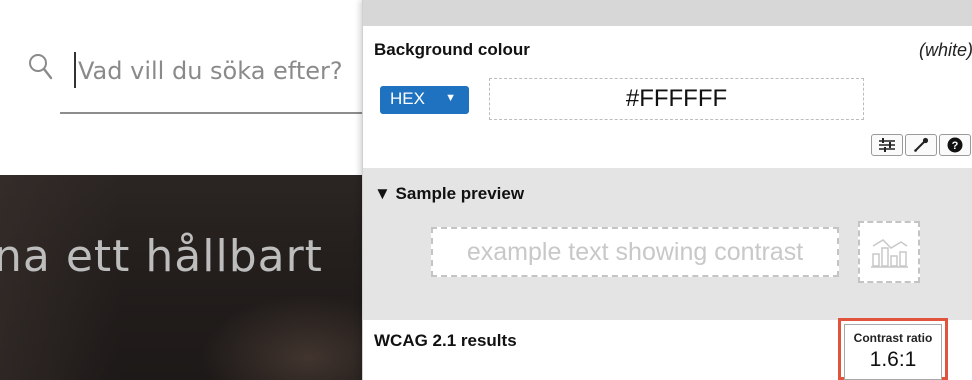 The height and width of the screenshot is (380, 972). Describe the element at coordinates (75, 70) in the screenshot. I see `text-cursor` at that location.